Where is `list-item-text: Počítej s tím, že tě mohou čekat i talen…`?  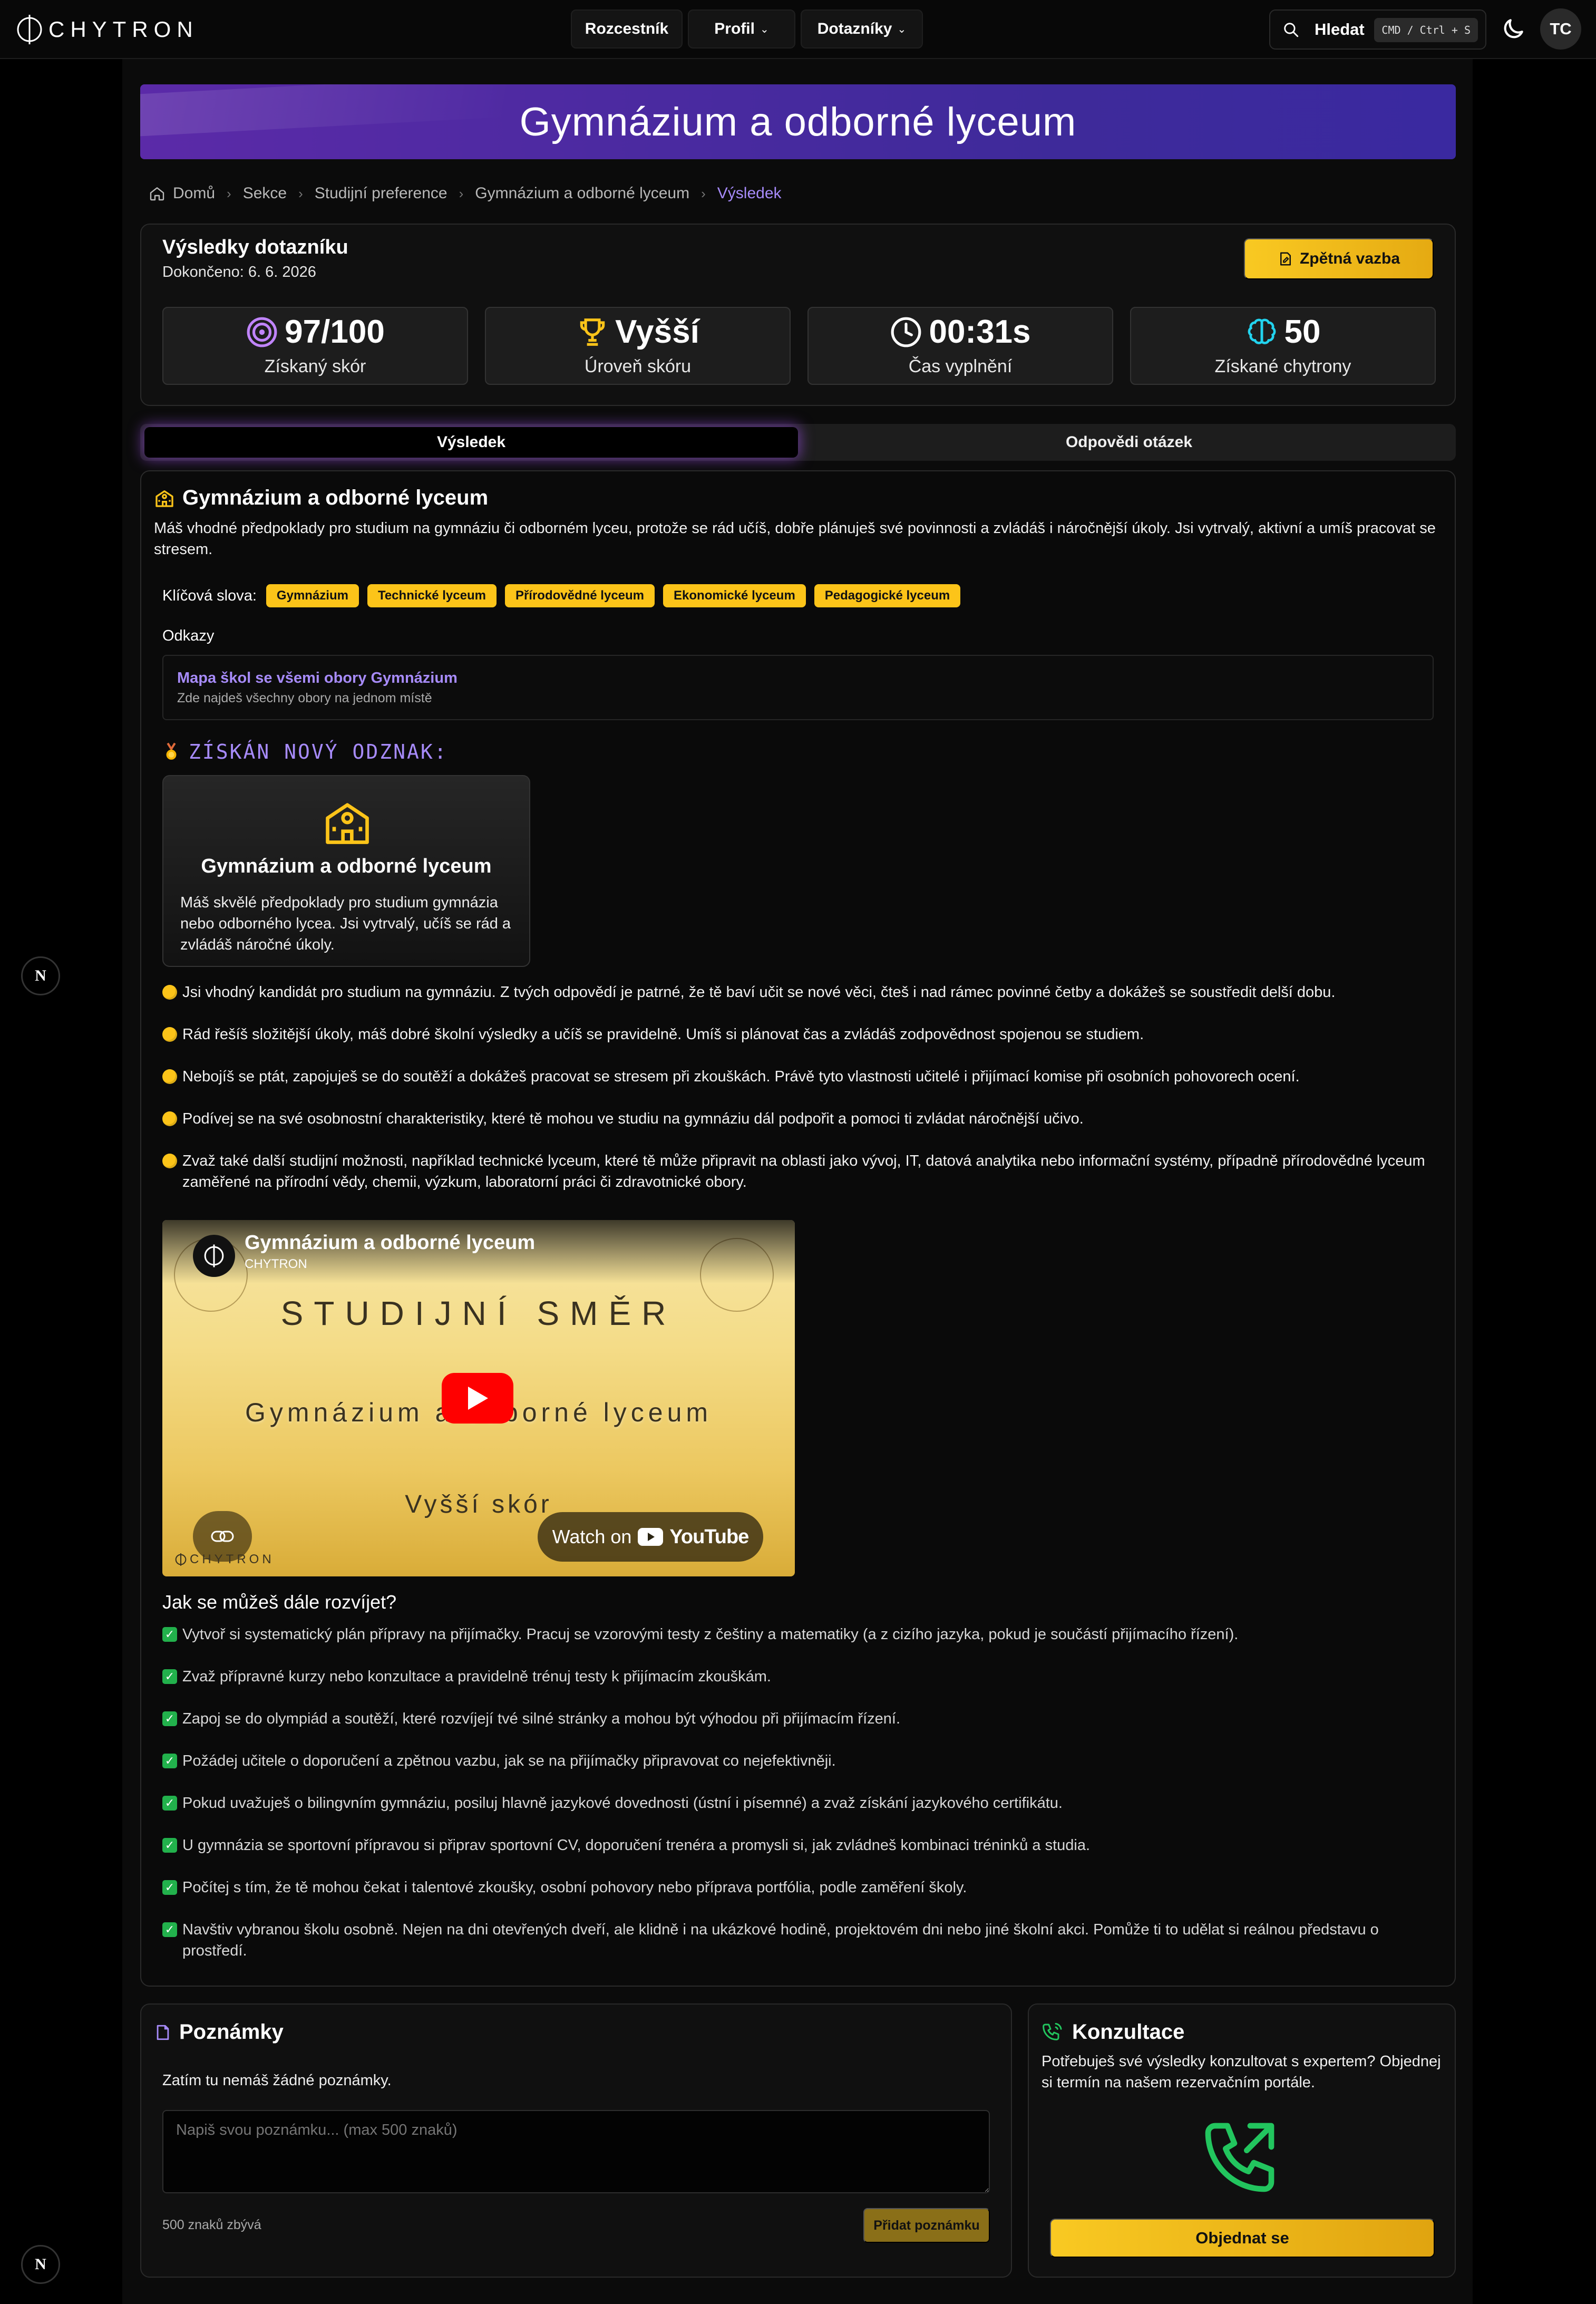
list-item-text: Počítej s tím, že tě mohou čekat i talen… is located at coordinates (574, 1887).